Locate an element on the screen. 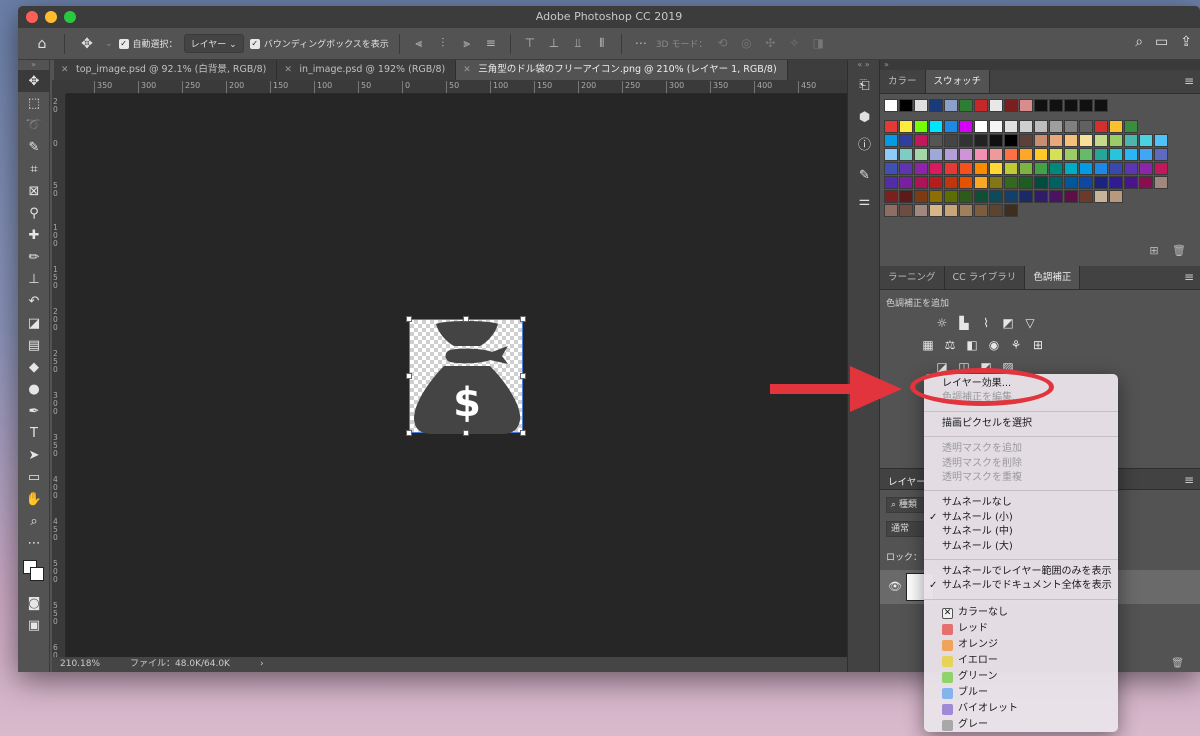  zoom-level: 210.18% is located at coordinates (80, 664).